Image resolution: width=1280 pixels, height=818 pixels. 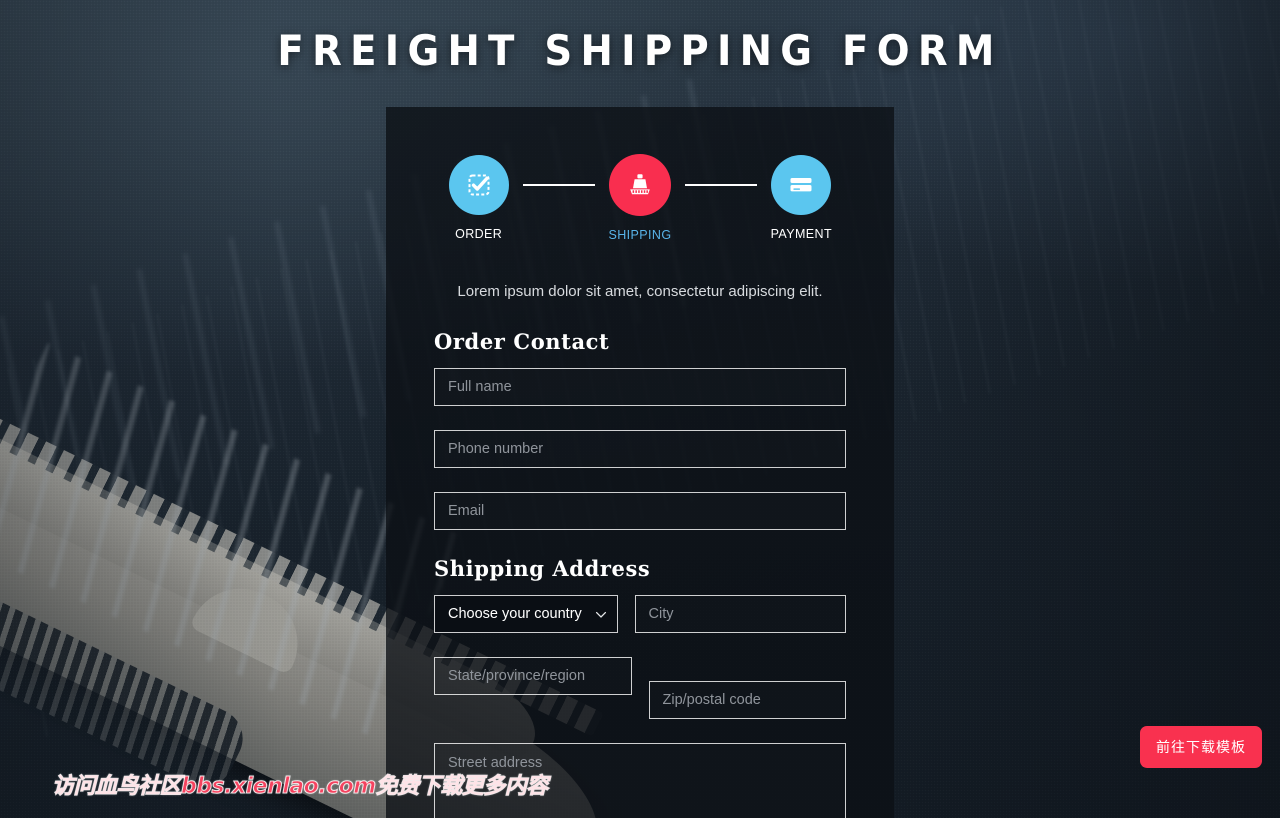 What do you see at coordinates (801, 234) in the screenshot?
I see `step-payment-label: PAYMENT` at bounding box center [801, 234].